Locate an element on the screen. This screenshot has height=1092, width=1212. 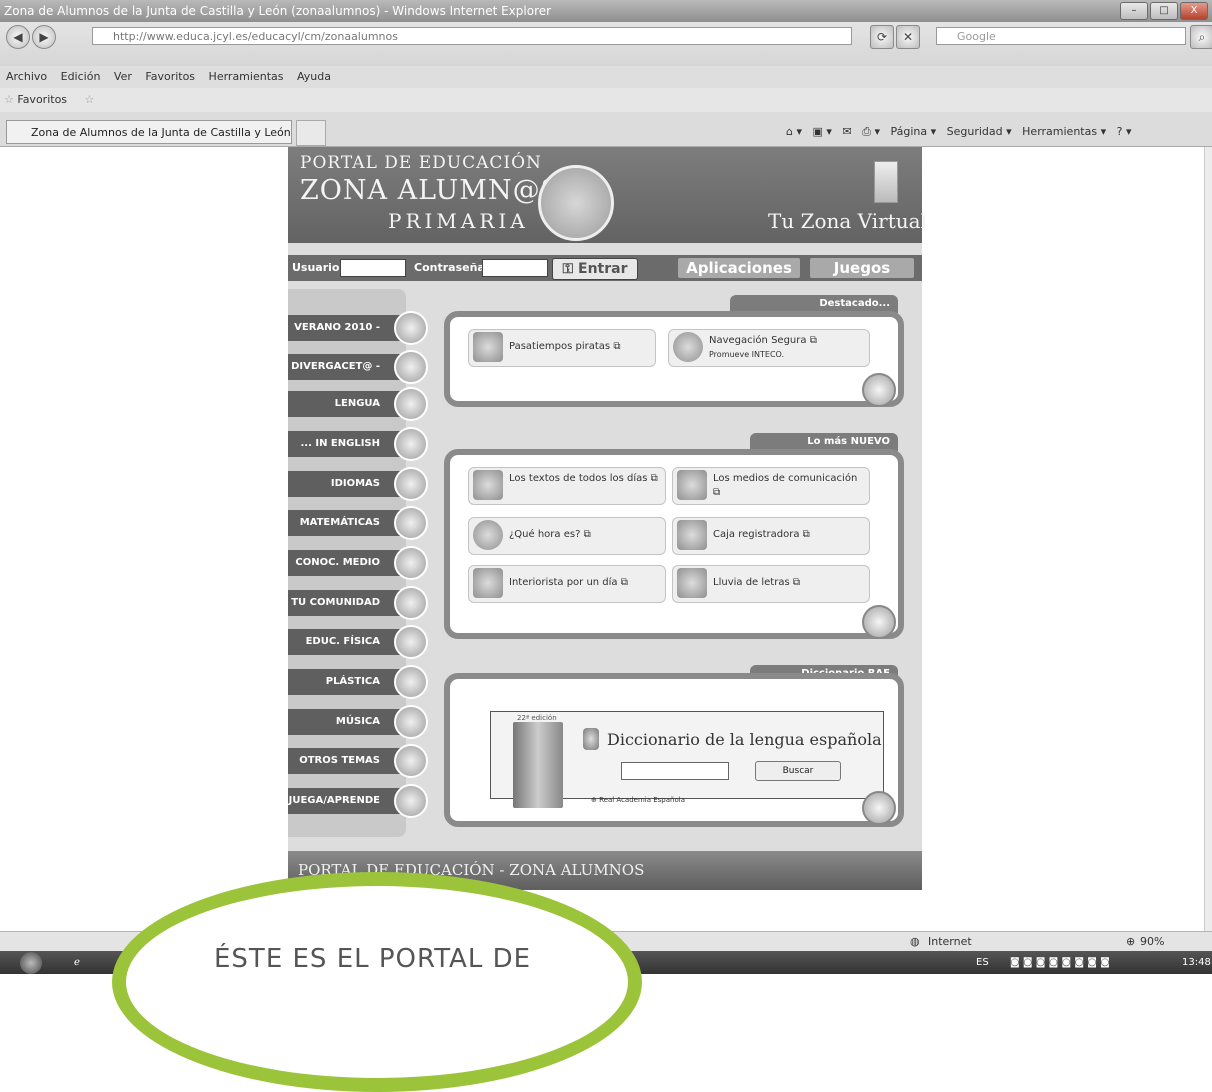
mail-icon: ✉ is located at coordinates (846, 131).